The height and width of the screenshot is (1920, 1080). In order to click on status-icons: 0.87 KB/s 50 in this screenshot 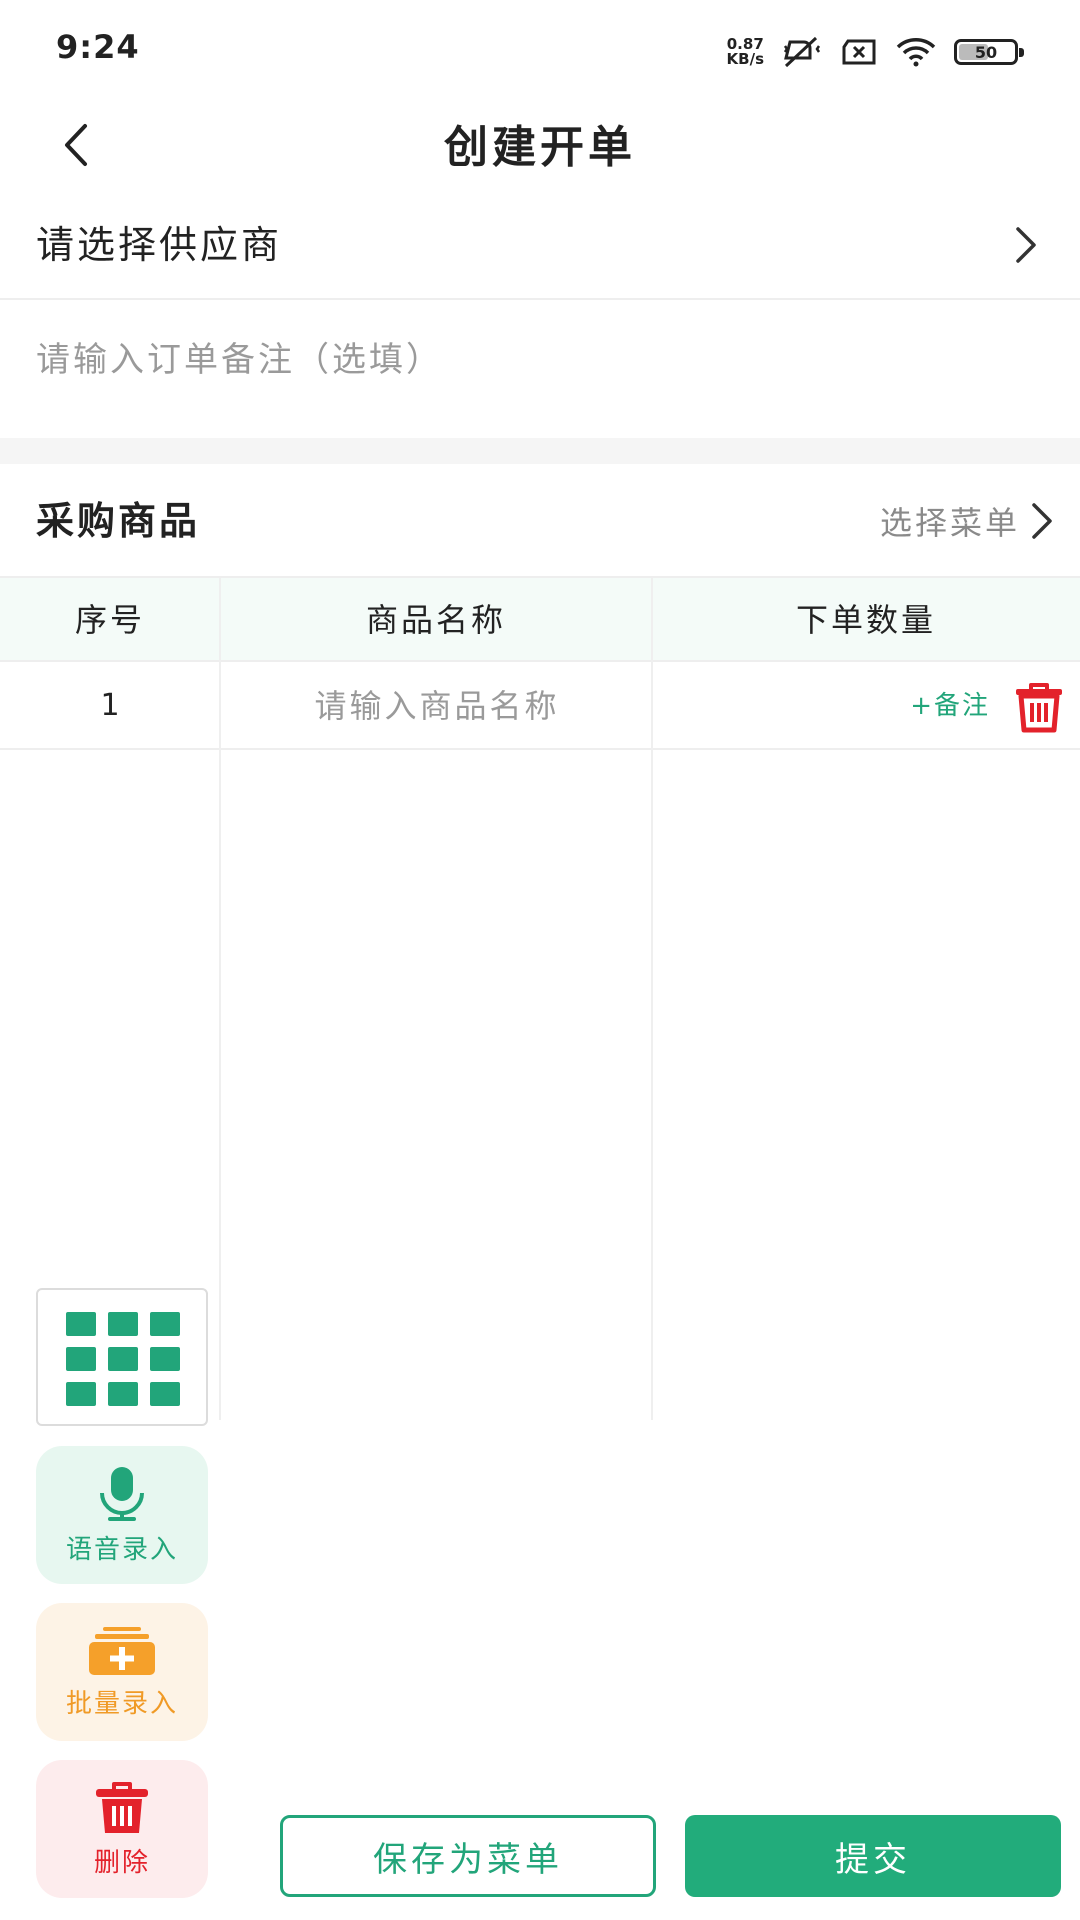, I will do `click(875, 52)`.